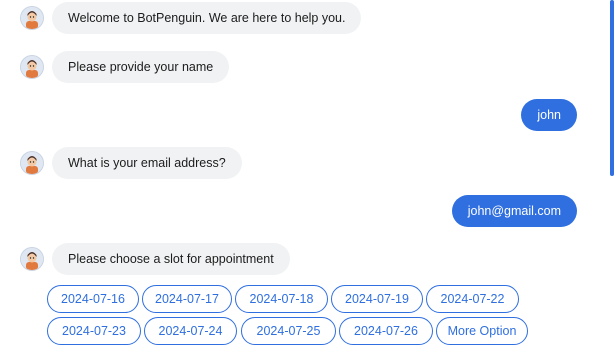  What do you see at coordinates (549, 115) in the screenshot?
I see `user-message-name: john` at bounding box center [549, 115].